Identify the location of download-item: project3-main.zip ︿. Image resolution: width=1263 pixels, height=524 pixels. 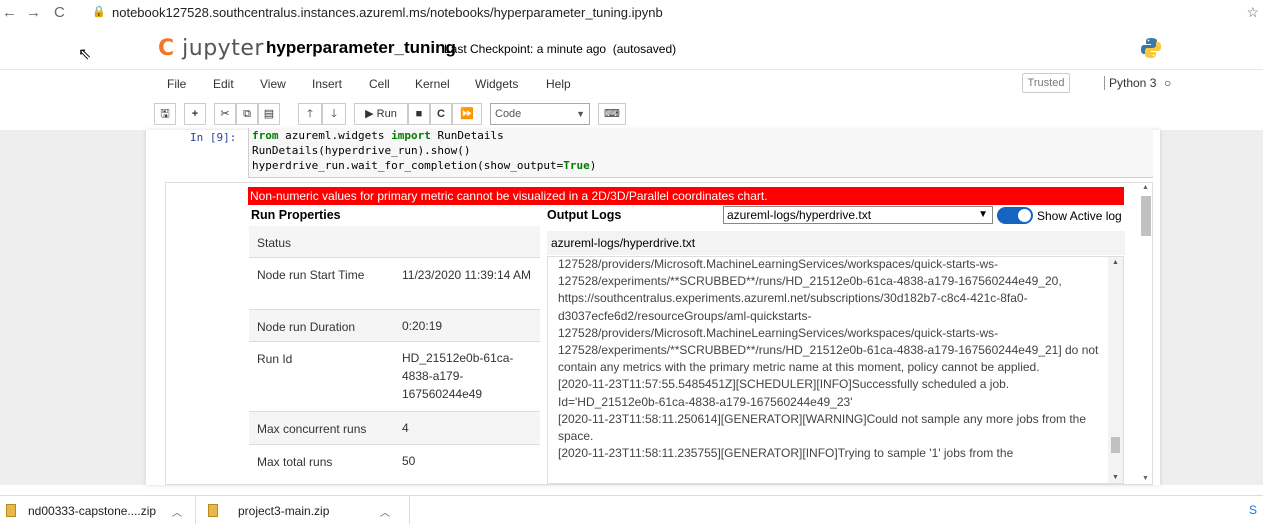
(306, 510).